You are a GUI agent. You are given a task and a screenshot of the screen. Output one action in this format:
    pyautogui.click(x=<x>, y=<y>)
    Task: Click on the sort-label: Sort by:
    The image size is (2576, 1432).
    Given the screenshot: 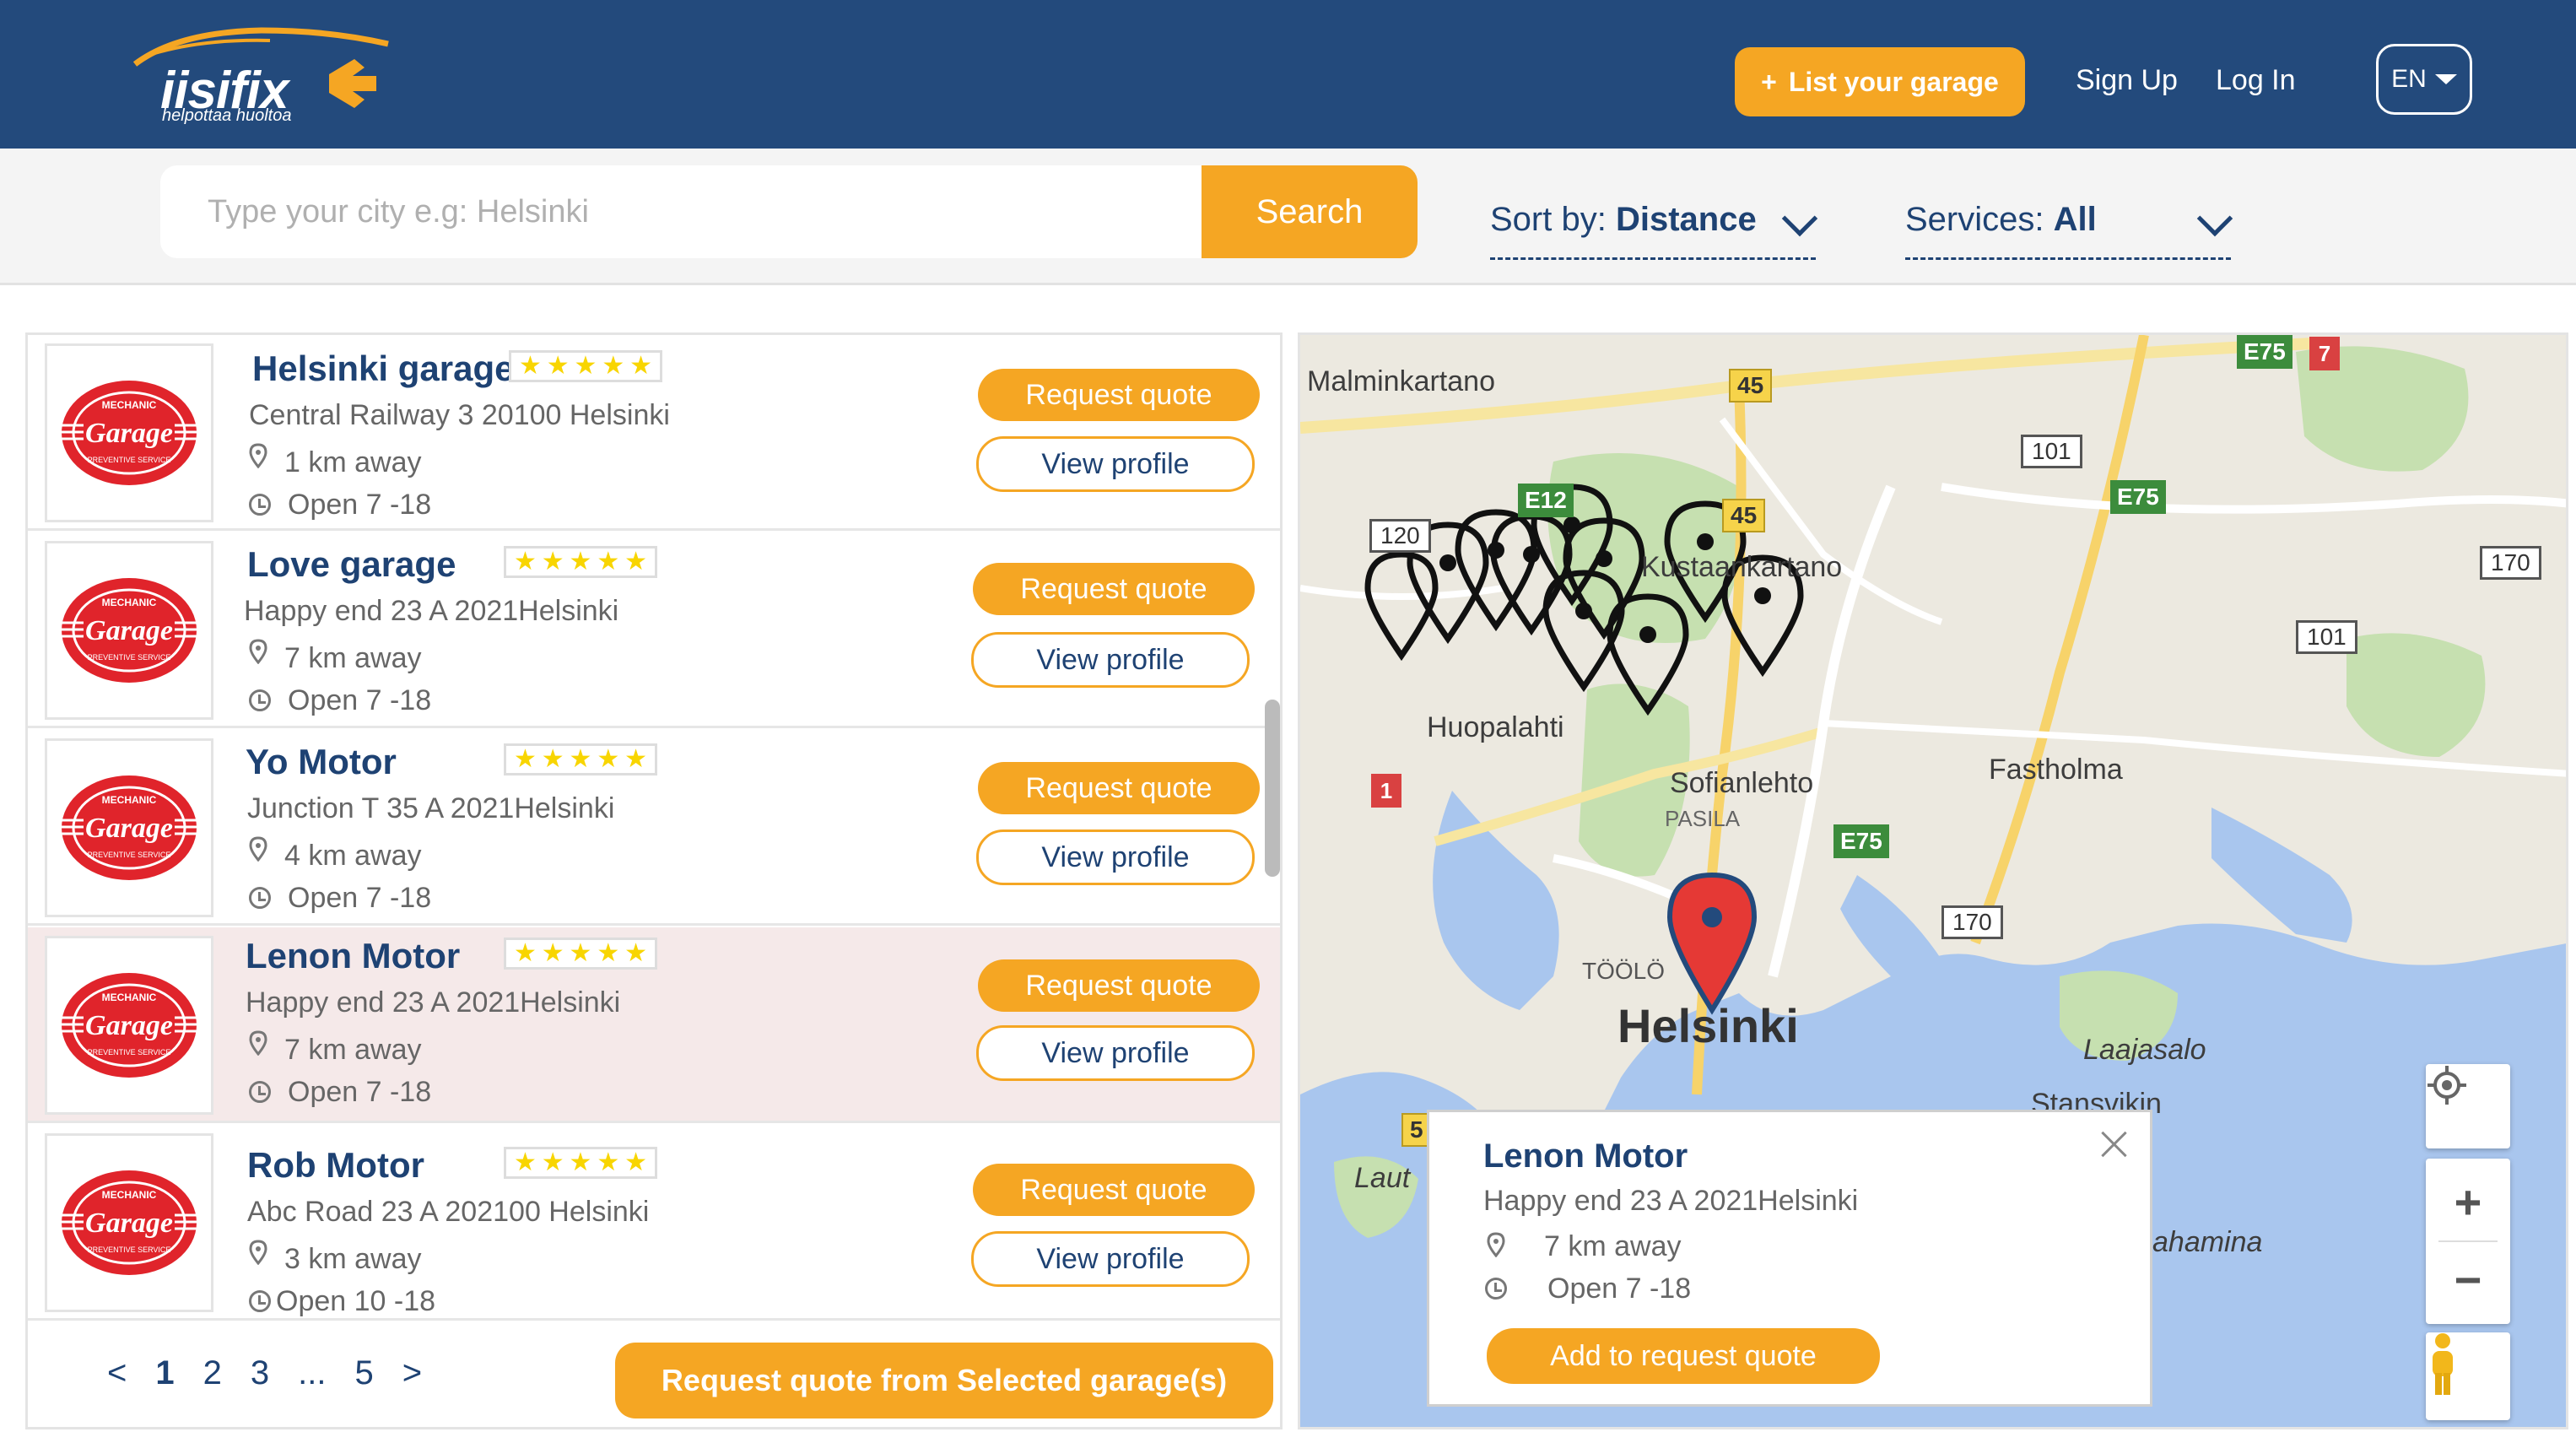 What is the action you would take?
    pyautogui.click(x=1548, y=219)
    